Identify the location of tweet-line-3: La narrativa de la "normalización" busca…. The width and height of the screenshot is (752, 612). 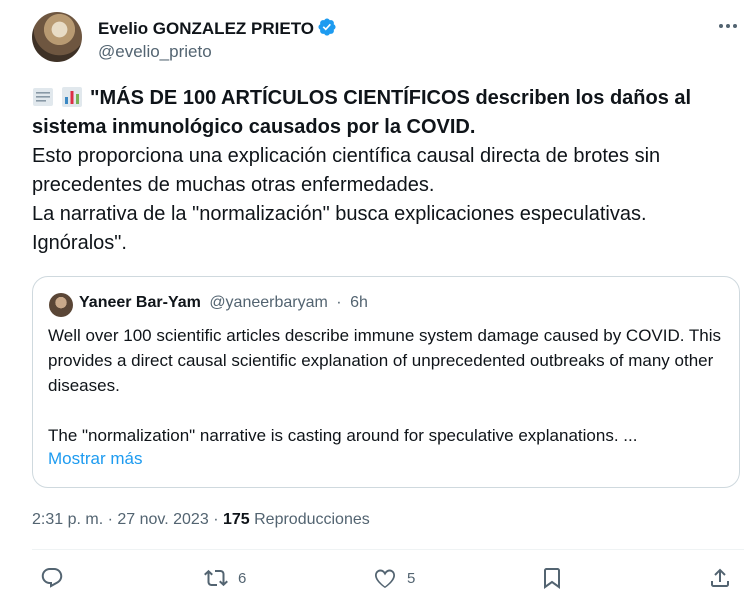
(339, 214).